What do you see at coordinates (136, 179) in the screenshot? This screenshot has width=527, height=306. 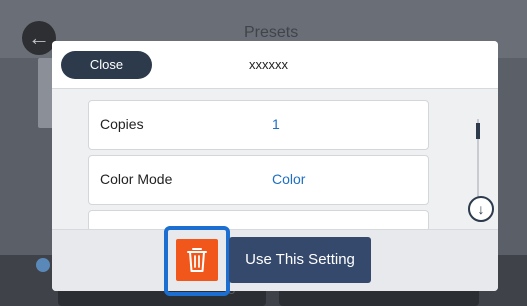 I see `setting-label: Color Mode` at bounding box center [136, 179].